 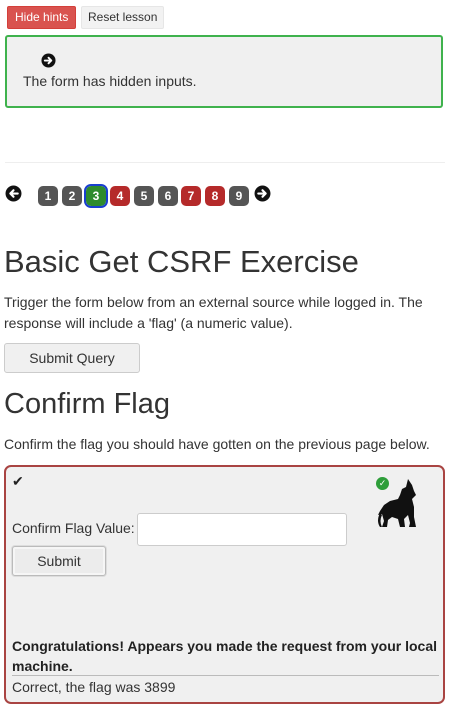 What do you see at coordinates (168, 196) in the screenshot?
I see `page-link: 6` at bounding box center [168, 196].